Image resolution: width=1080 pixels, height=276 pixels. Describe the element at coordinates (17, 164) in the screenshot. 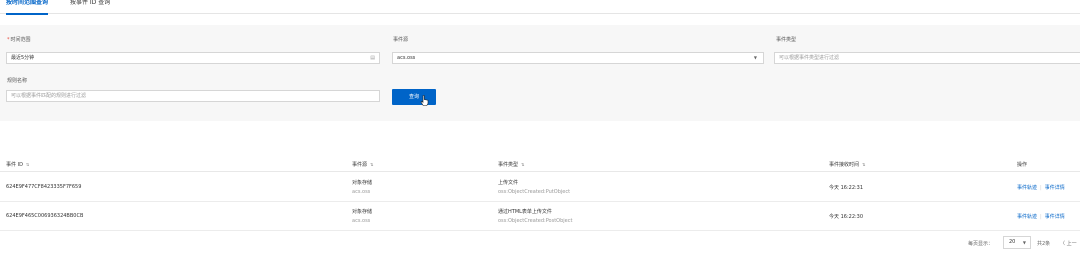

I see `column-event-id: 事件 ID ⇅` at that location.